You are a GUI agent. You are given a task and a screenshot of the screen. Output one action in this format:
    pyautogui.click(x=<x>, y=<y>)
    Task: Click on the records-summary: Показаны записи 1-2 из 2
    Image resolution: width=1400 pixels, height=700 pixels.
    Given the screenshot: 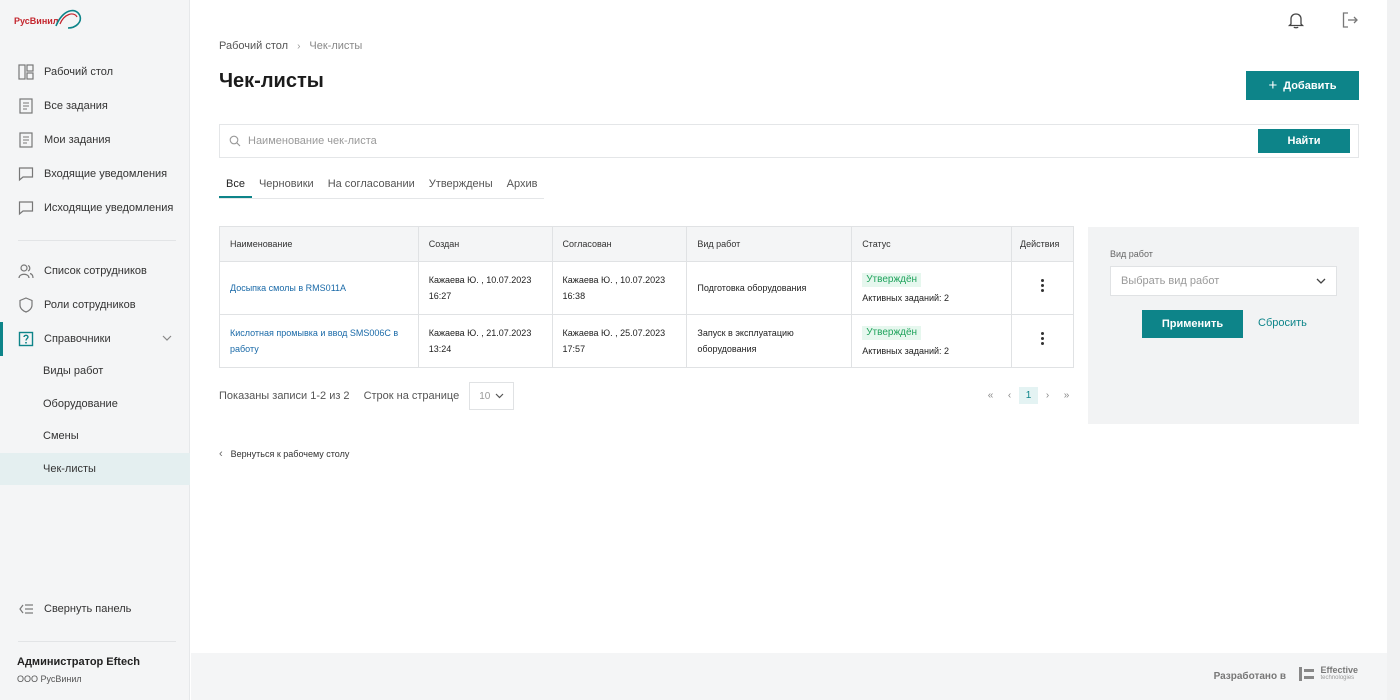 What is the action you would take?
    pyautogui.click(x=284, y=396)
    